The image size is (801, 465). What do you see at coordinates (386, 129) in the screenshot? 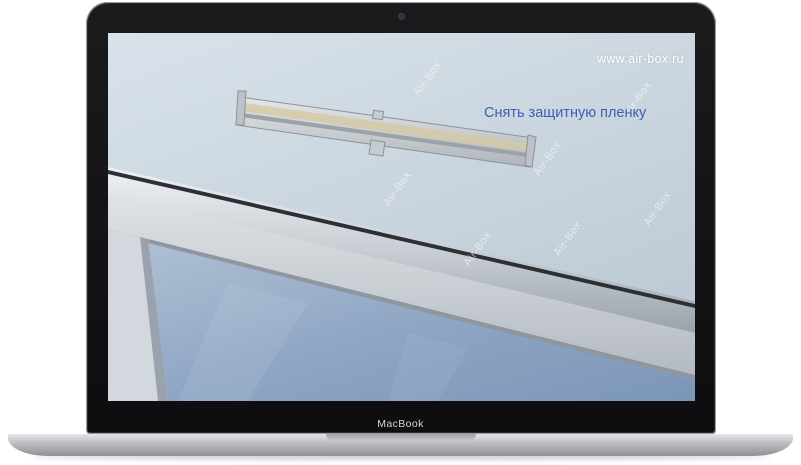
I see `vent-valve-part` at bounding box center [386, 129].